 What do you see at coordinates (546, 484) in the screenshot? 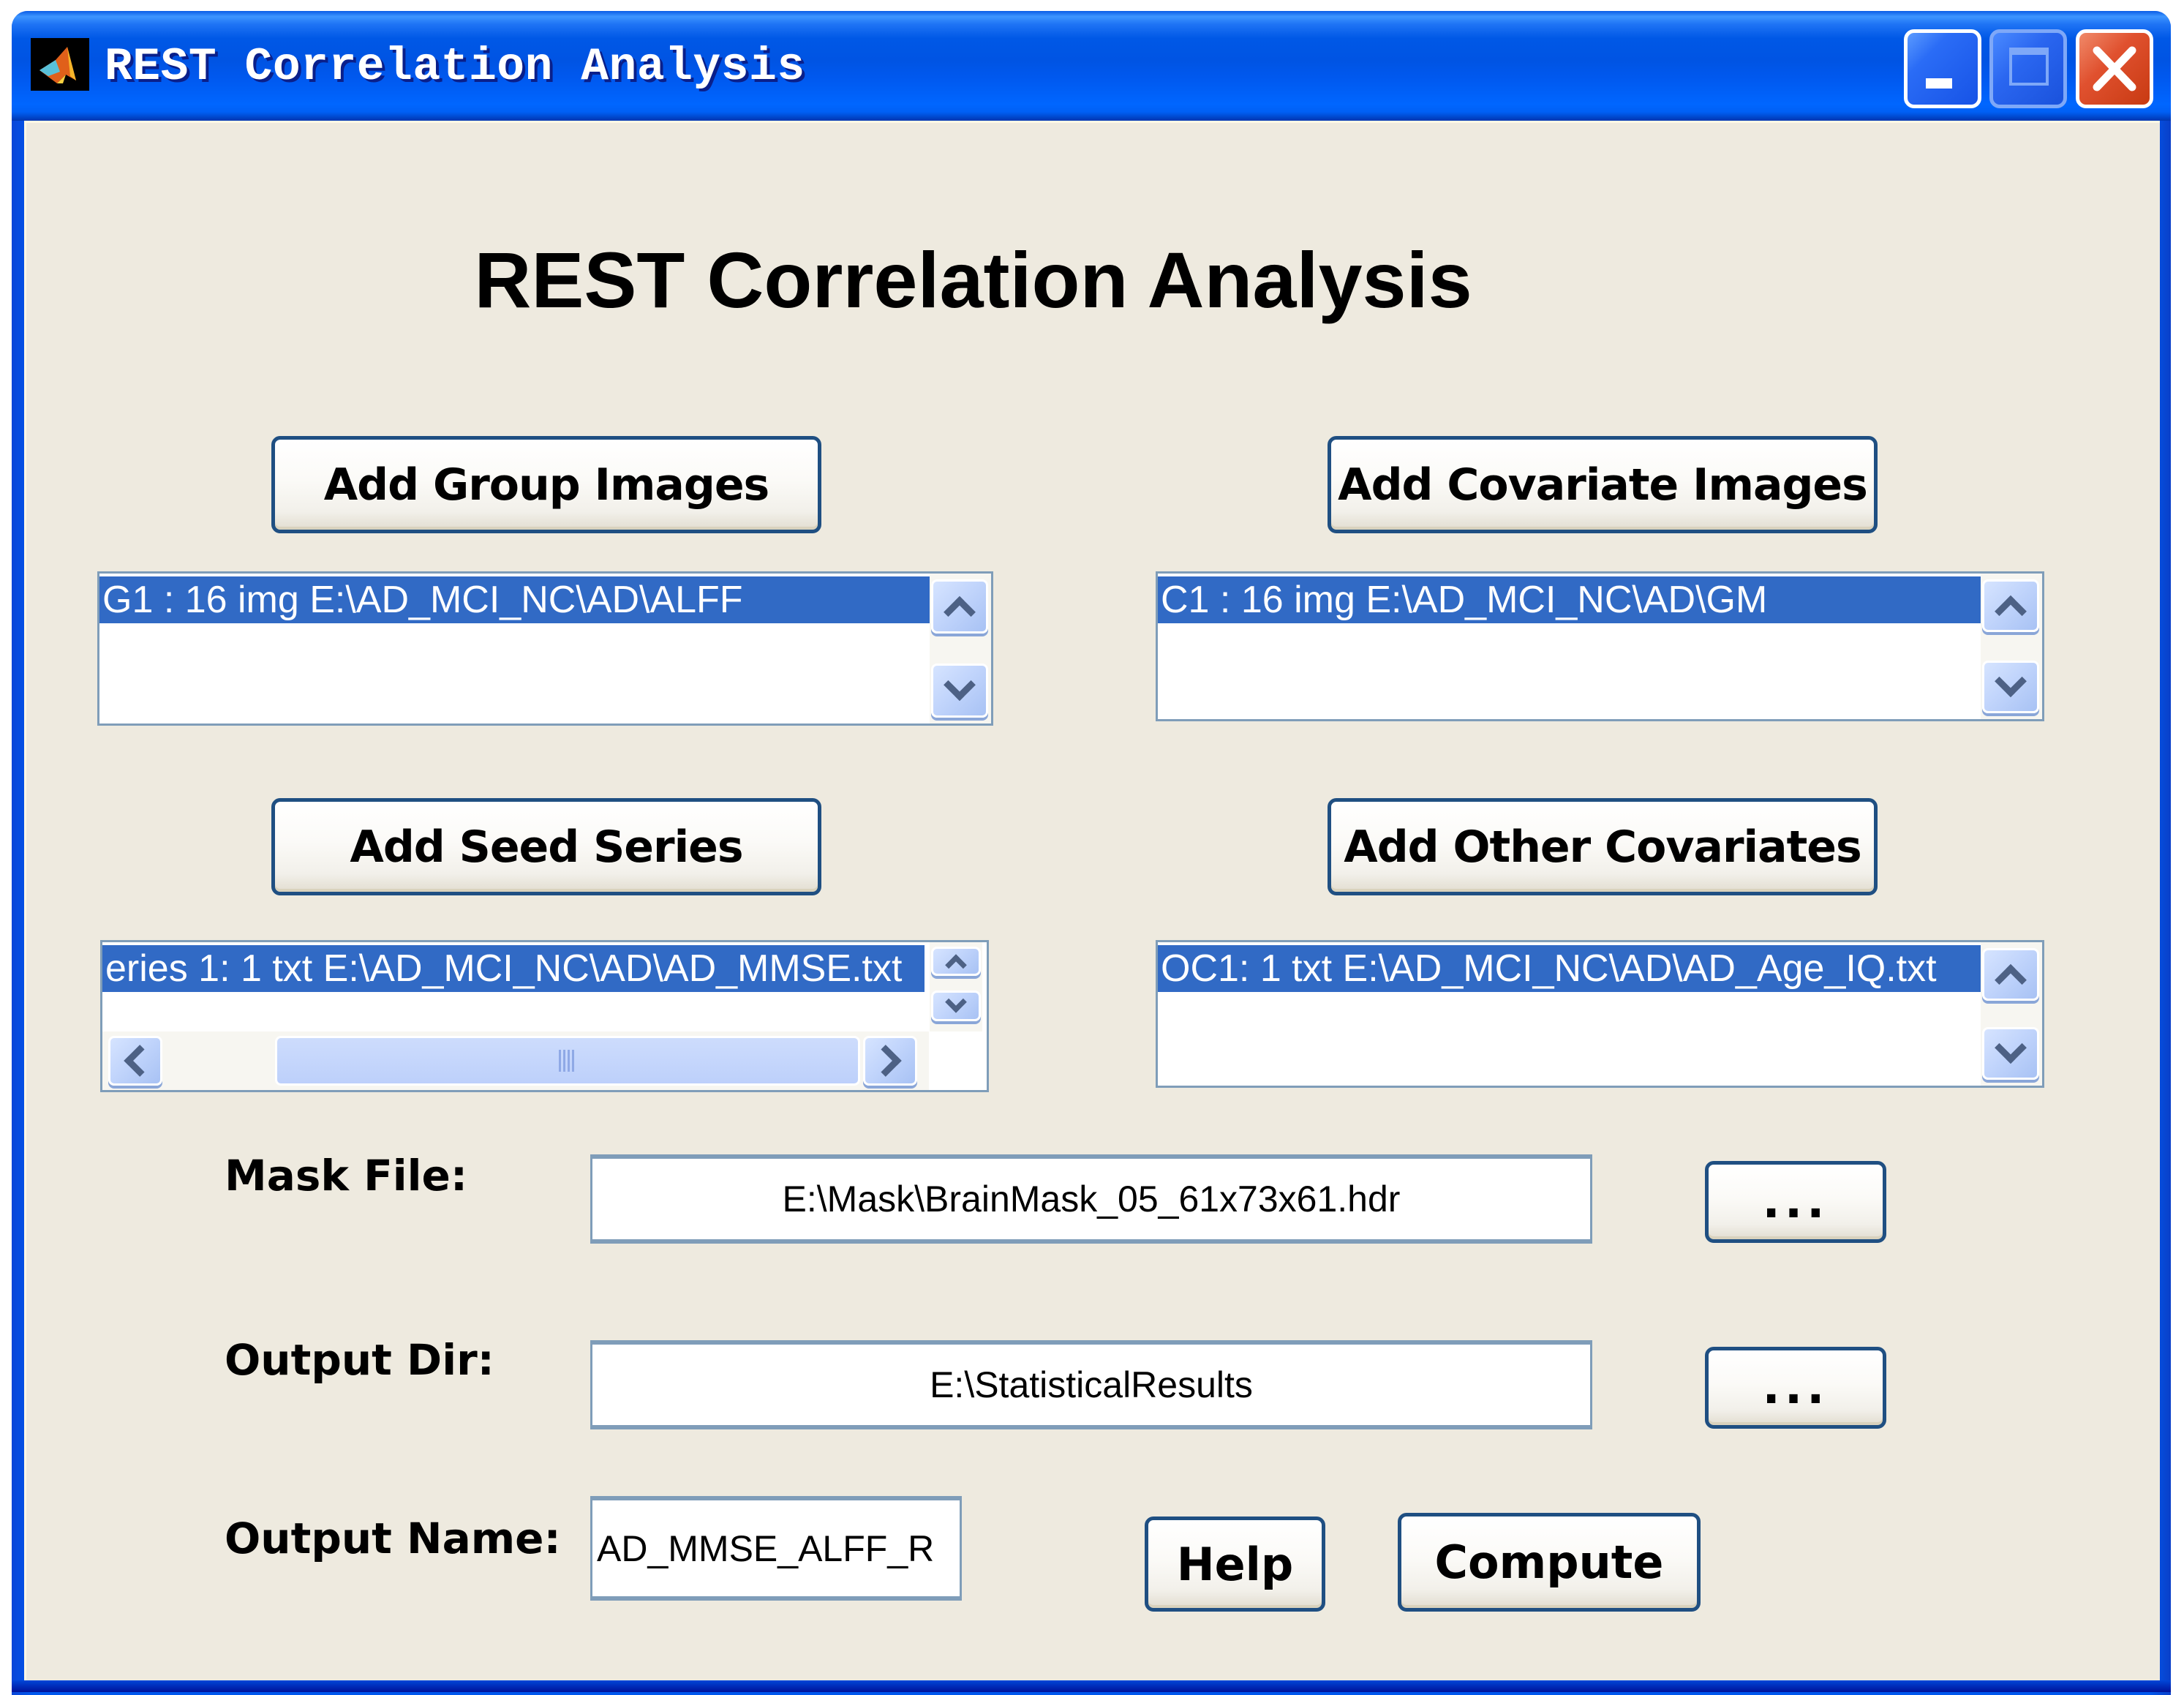
I see `add-group-images-button: Add Group Images` at bounding box center [546, 484].